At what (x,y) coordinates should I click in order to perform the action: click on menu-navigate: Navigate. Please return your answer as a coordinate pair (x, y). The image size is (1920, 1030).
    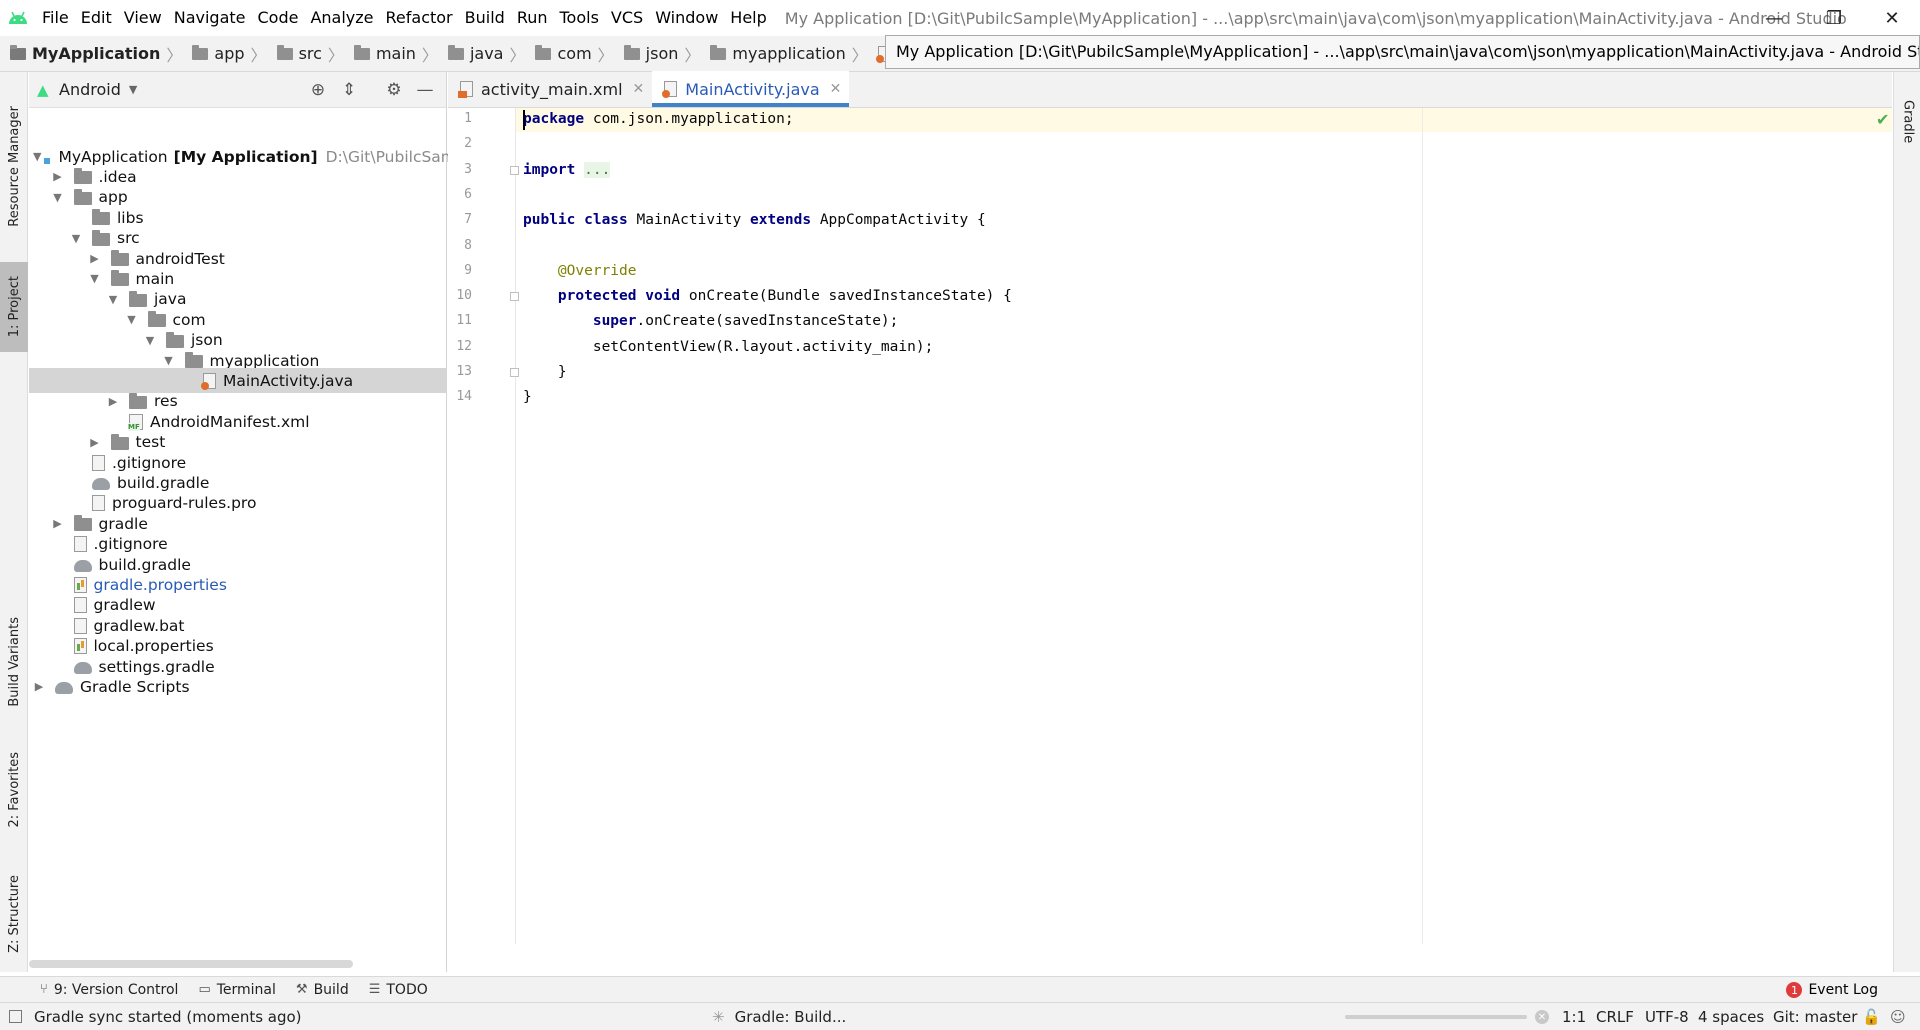
    Looking at the image, I should click on (210, 18).